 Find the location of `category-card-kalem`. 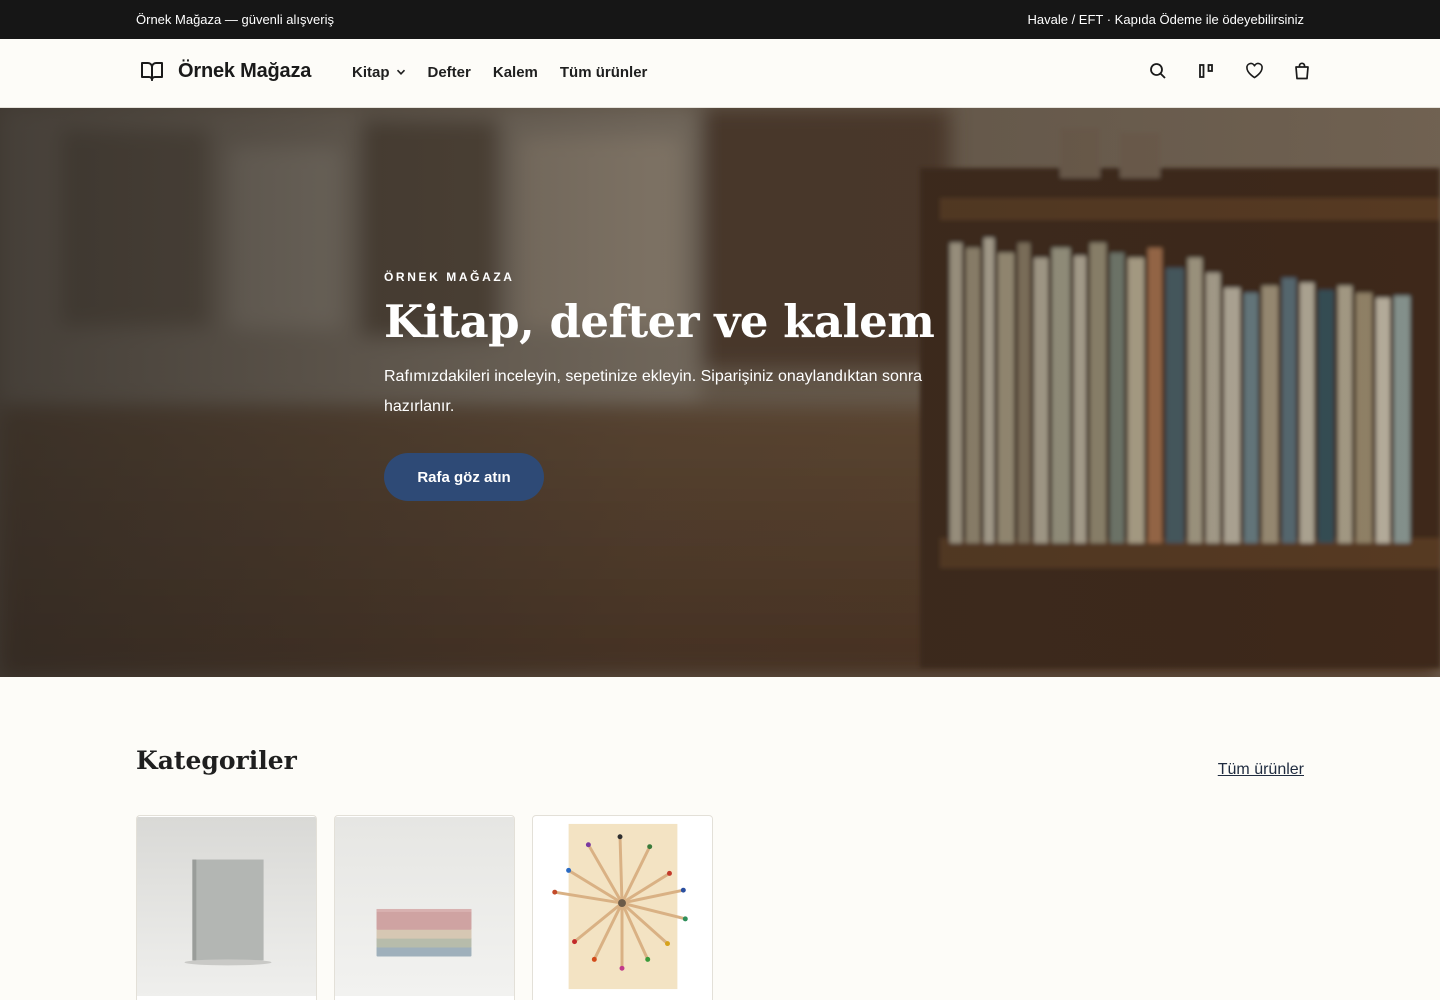

category-card-kalem is located at coordinates (622, 907).